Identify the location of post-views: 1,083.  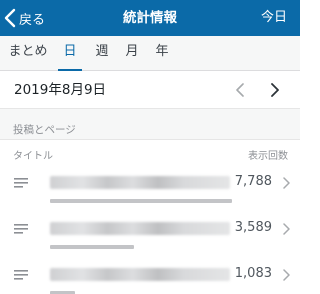
(253, 273).